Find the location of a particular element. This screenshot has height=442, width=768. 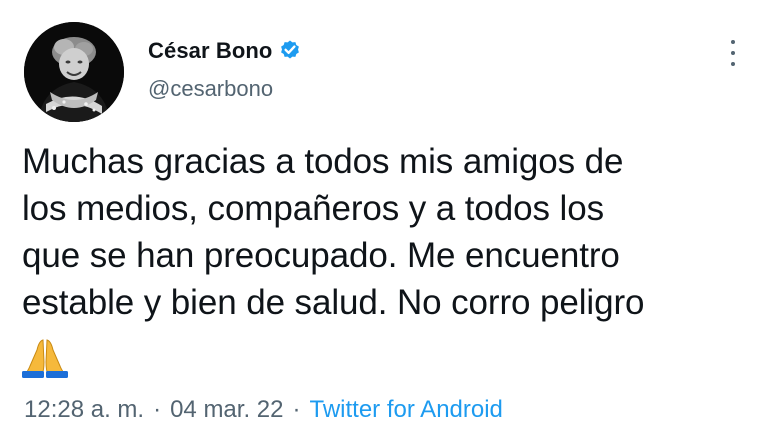

author-info: César Bono @cesarbono is located at coordinates (225, 69).